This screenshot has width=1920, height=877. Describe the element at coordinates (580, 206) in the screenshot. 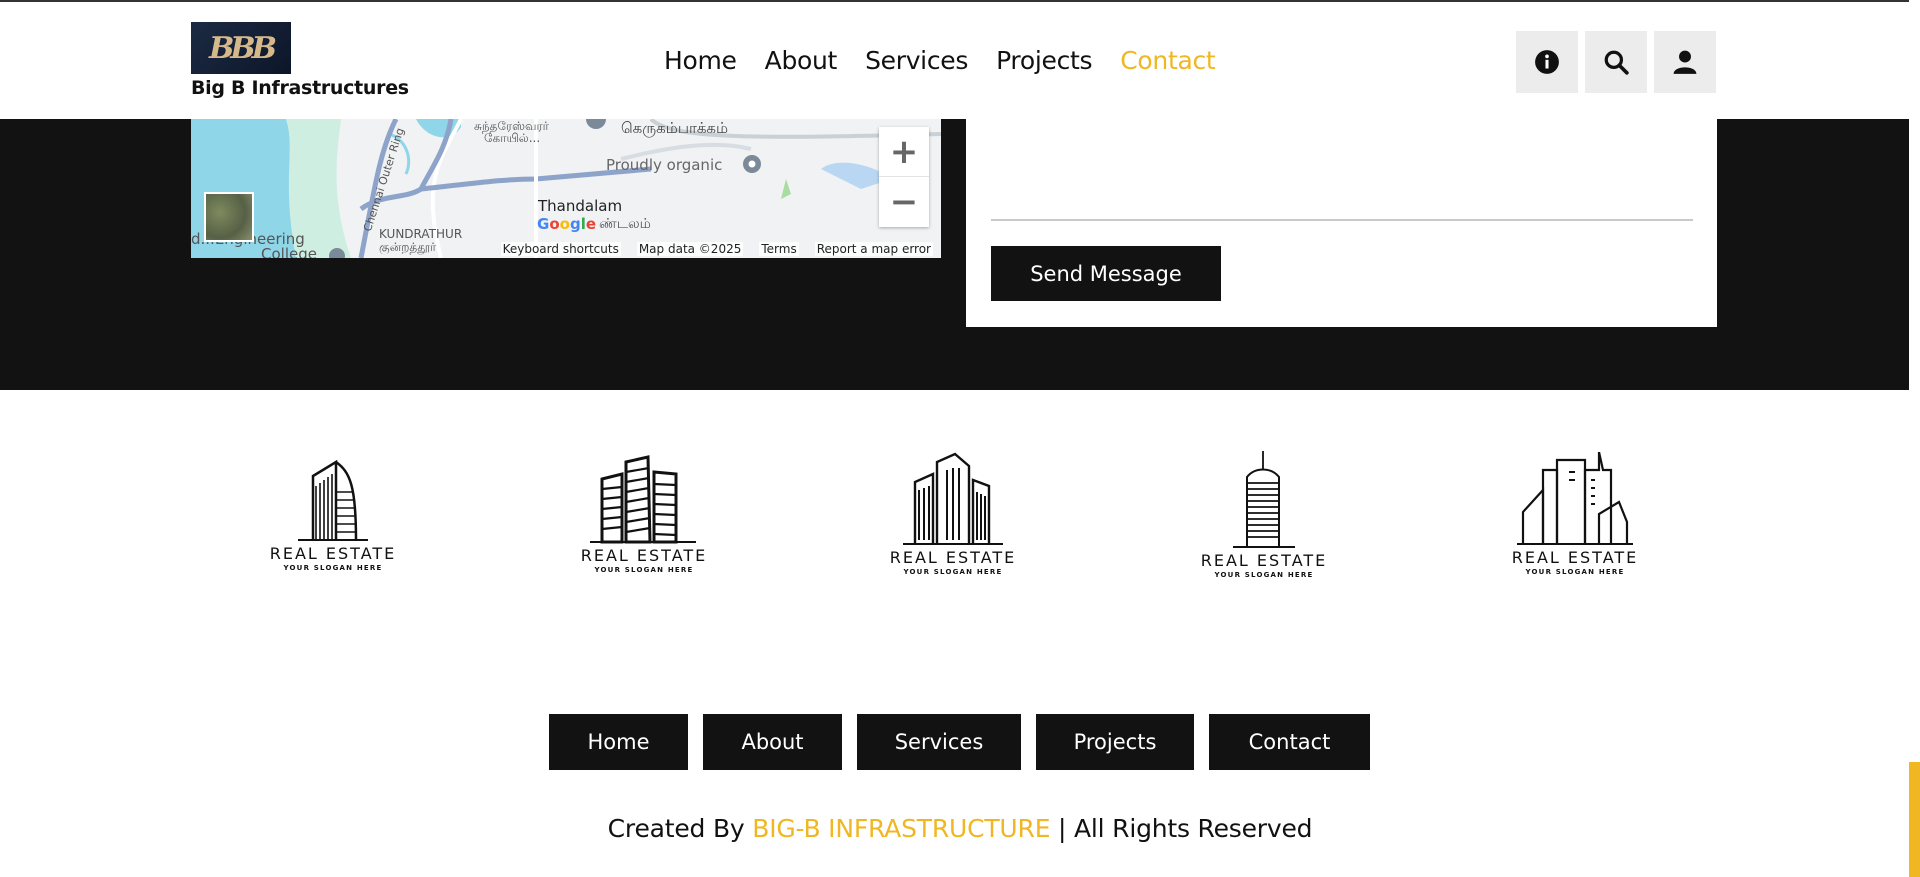

I see `map-label-thandalam: Thandalam` at that location.